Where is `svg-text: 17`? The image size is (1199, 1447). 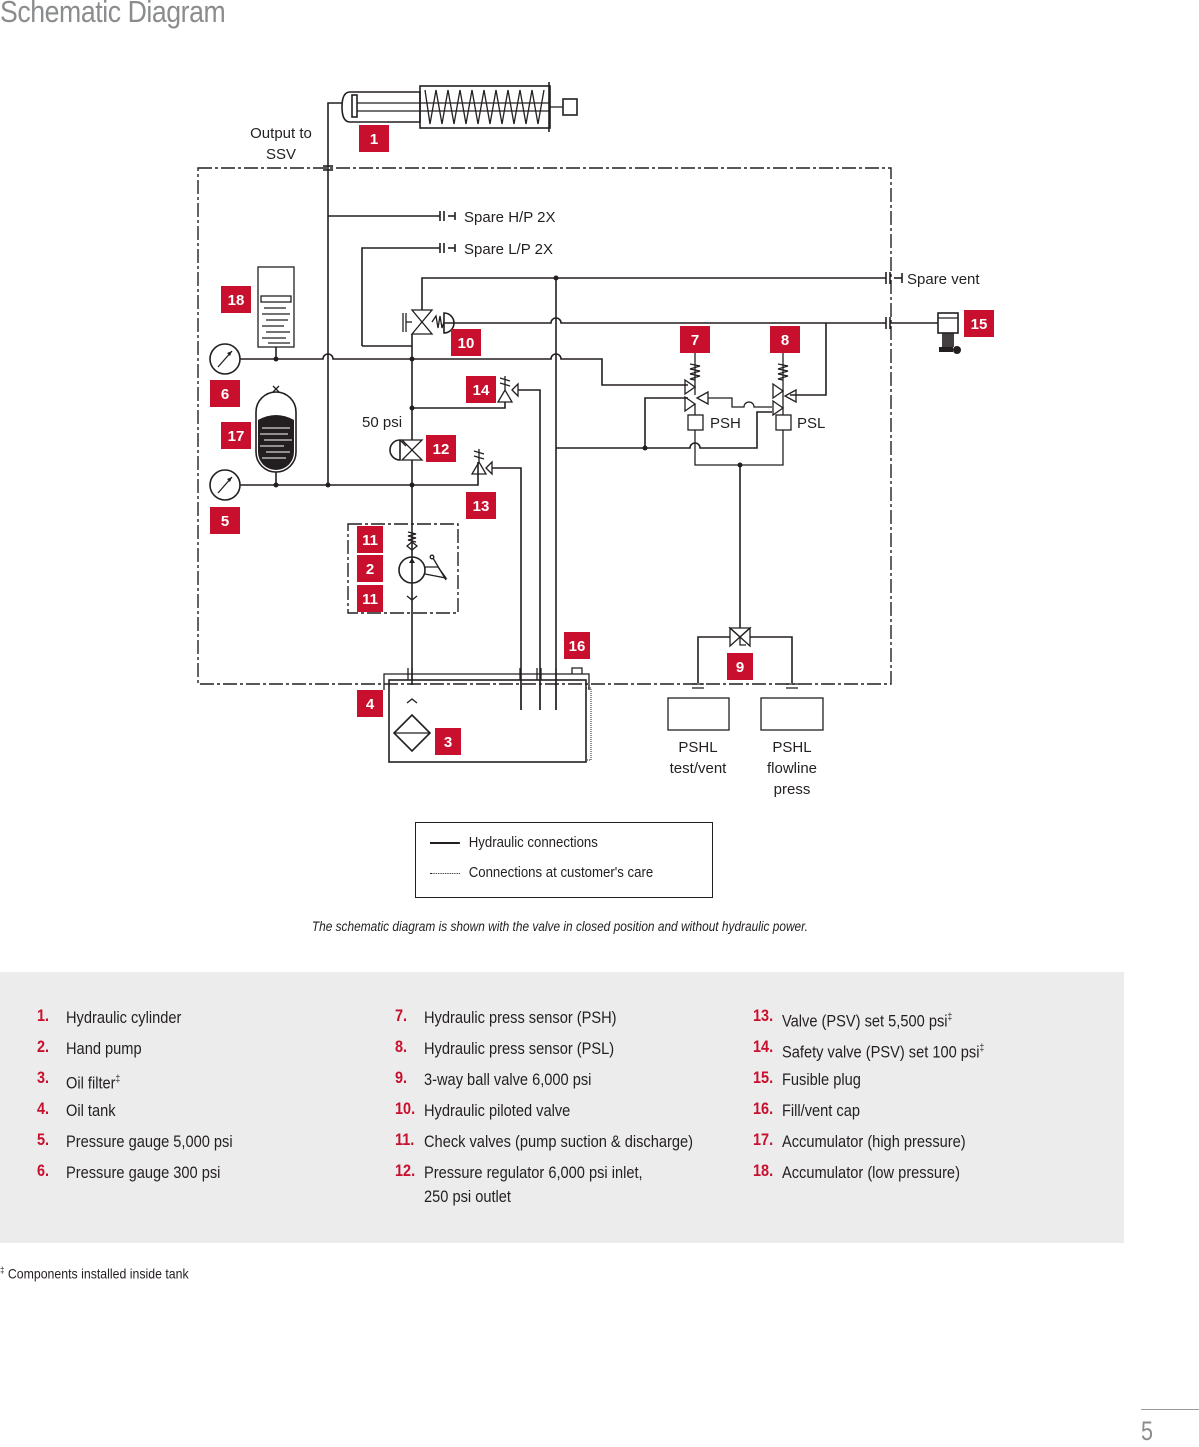 svg-text: 17 is located at coordinates (236, 436).